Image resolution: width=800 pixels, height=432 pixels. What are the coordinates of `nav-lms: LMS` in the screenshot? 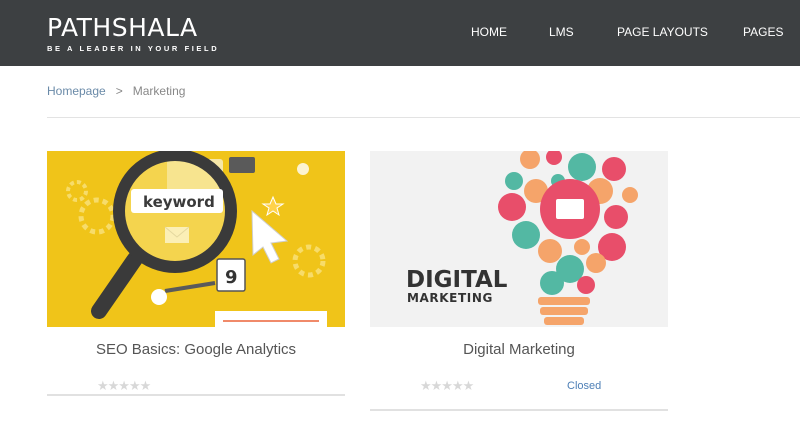 It's located at (561, 32).